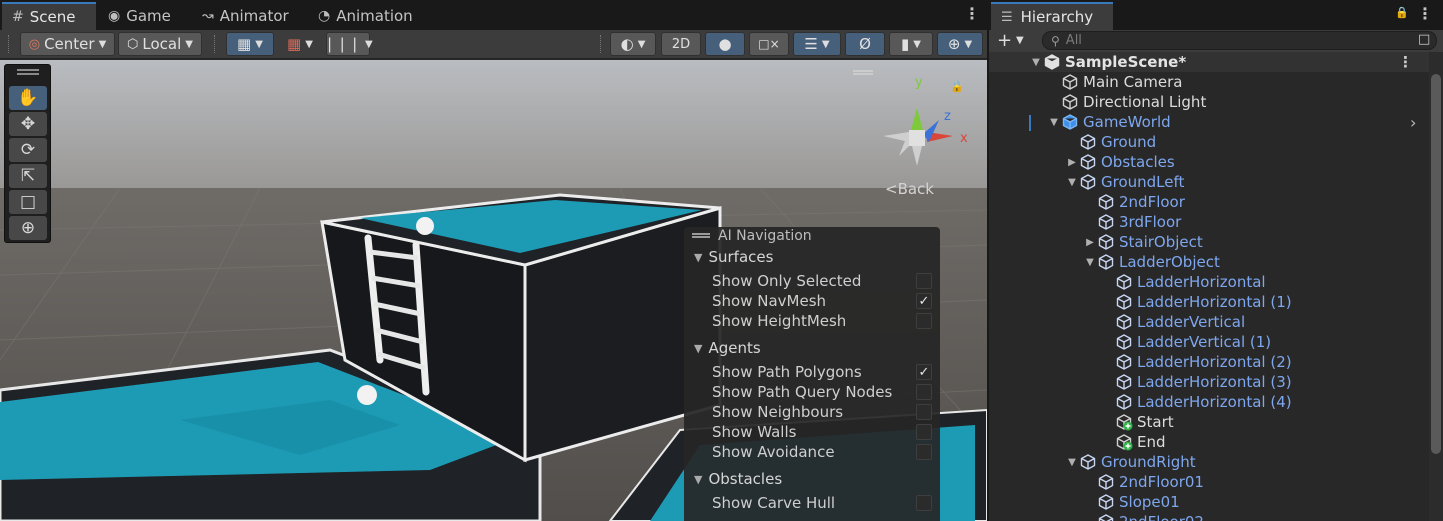 The height and width of the screenshot is (521, 1443). I want to click on hierarchy-item: 2ndFloor01, so click(1209, 482).